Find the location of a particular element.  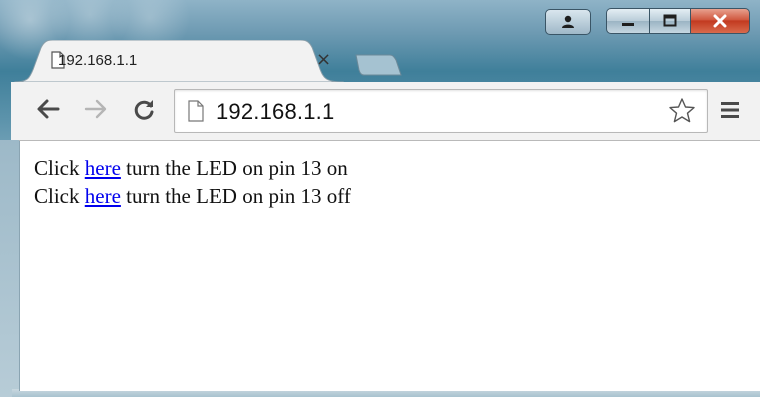

user-icon is located at coordinates (568, 21).